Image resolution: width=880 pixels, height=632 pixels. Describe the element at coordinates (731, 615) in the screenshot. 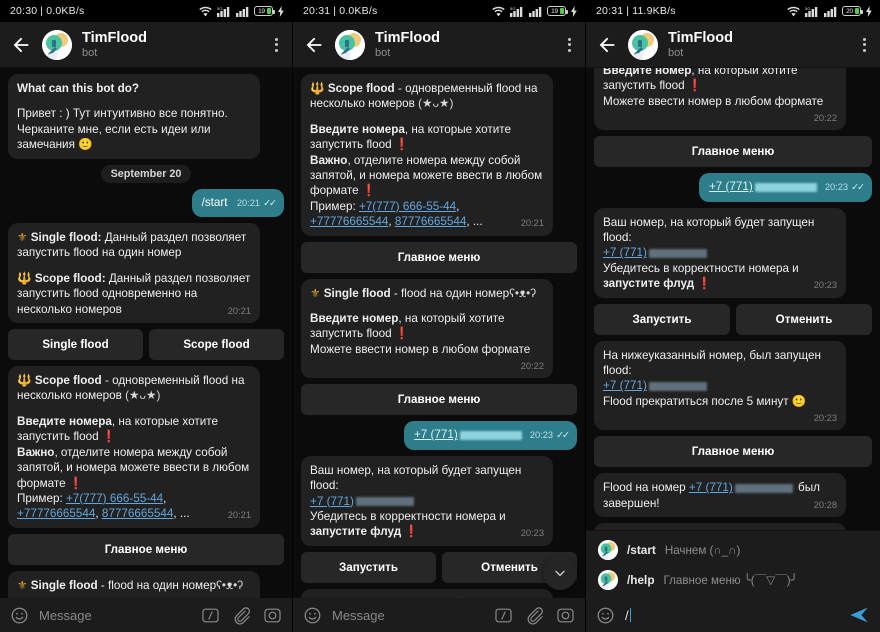

I see `search-input: /` at that location.